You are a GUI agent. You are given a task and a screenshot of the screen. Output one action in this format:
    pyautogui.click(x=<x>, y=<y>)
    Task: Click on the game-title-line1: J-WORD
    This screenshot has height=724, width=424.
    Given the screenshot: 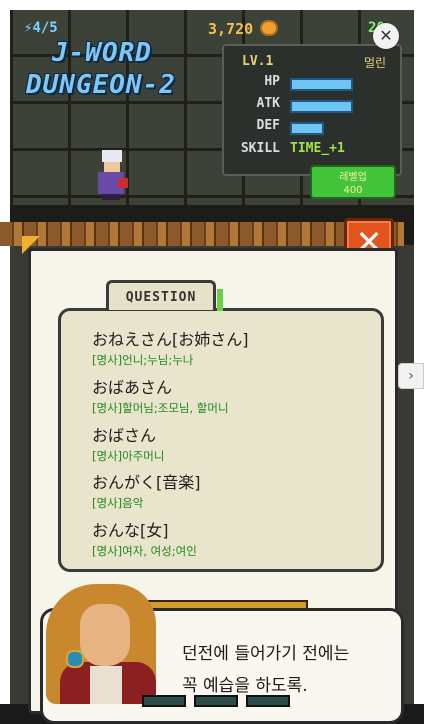 What is the action you would take?
    pyautogui.click(x=102, y=53)
    